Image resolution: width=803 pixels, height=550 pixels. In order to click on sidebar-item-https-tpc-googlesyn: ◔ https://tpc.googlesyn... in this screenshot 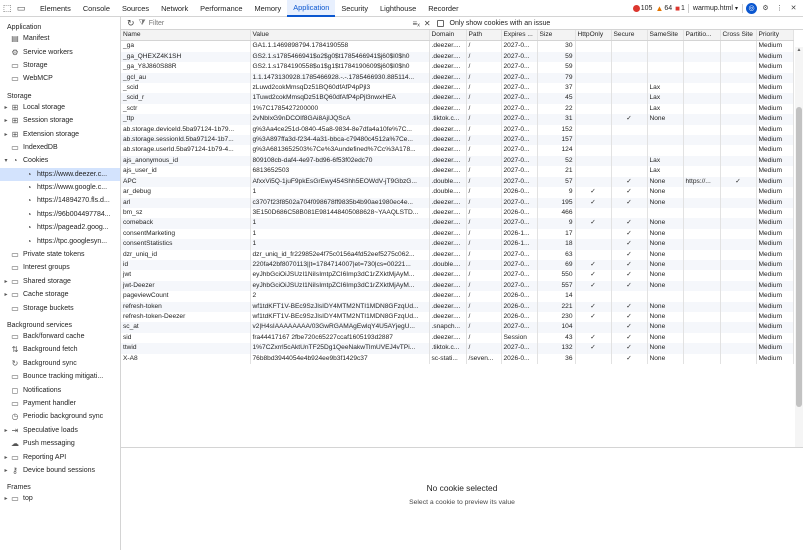, I will do `click(60, 240)`.